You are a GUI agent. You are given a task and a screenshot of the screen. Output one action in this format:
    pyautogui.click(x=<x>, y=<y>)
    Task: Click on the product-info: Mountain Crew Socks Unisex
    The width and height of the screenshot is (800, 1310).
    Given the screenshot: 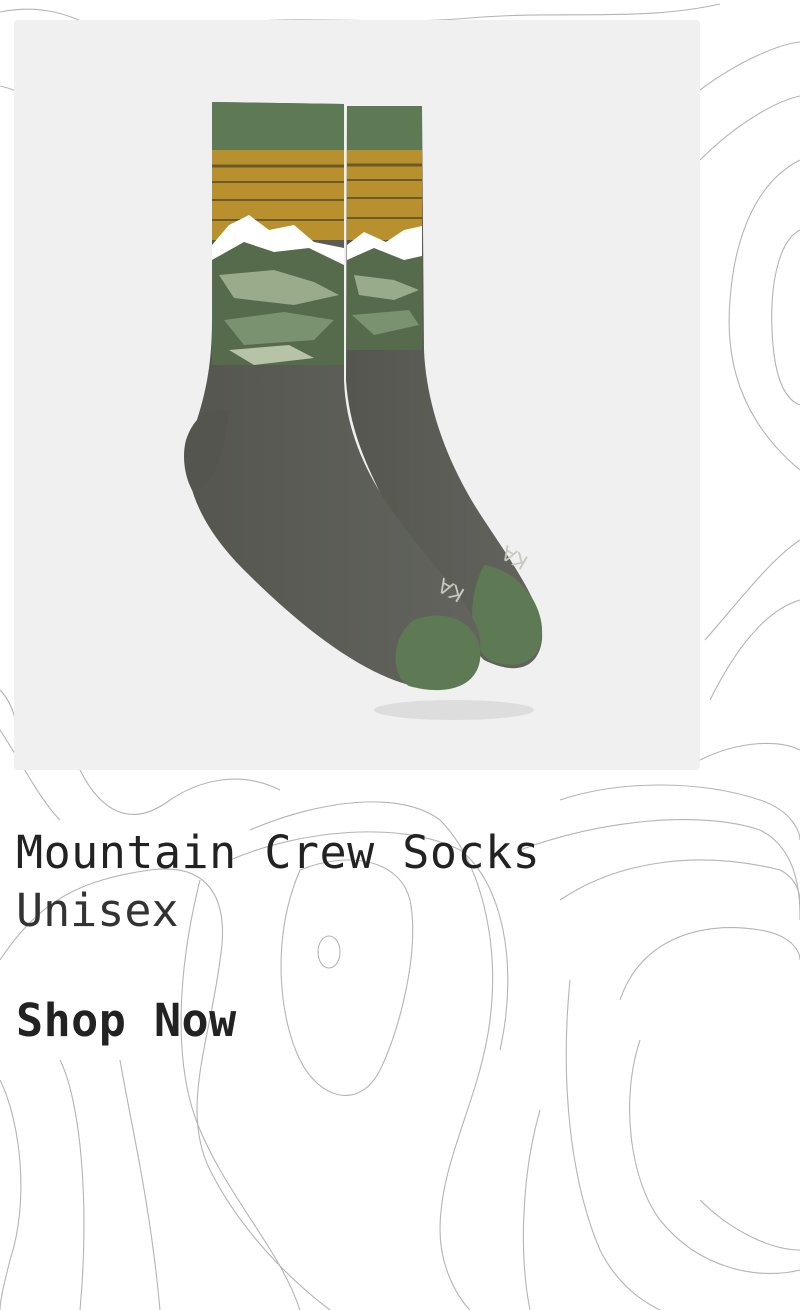 What is the action you would take?
    pyautogui.click(x=278, y=882)
    